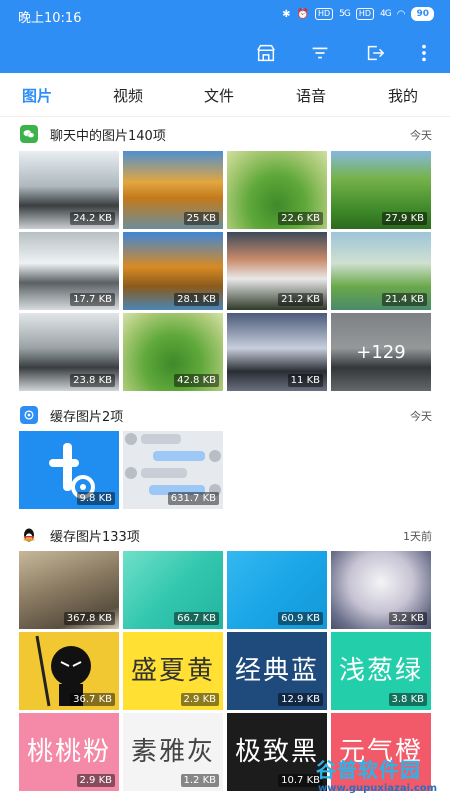 This screenshot has height=800, width=450. Describe the element at coordinates (286, 14) in the screenshot. I see `bluetooth-icon: ✱` at that location.